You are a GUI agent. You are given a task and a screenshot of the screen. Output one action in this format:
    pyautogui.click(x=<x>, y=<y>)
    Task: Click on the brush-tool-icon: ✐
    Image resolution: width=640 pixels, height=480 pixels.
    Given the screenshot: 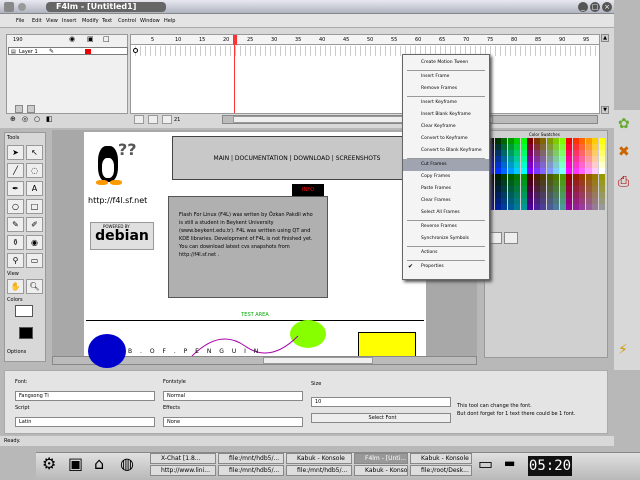 What is the action you would take?
    pyautogui.click(x=34, y=224)
    